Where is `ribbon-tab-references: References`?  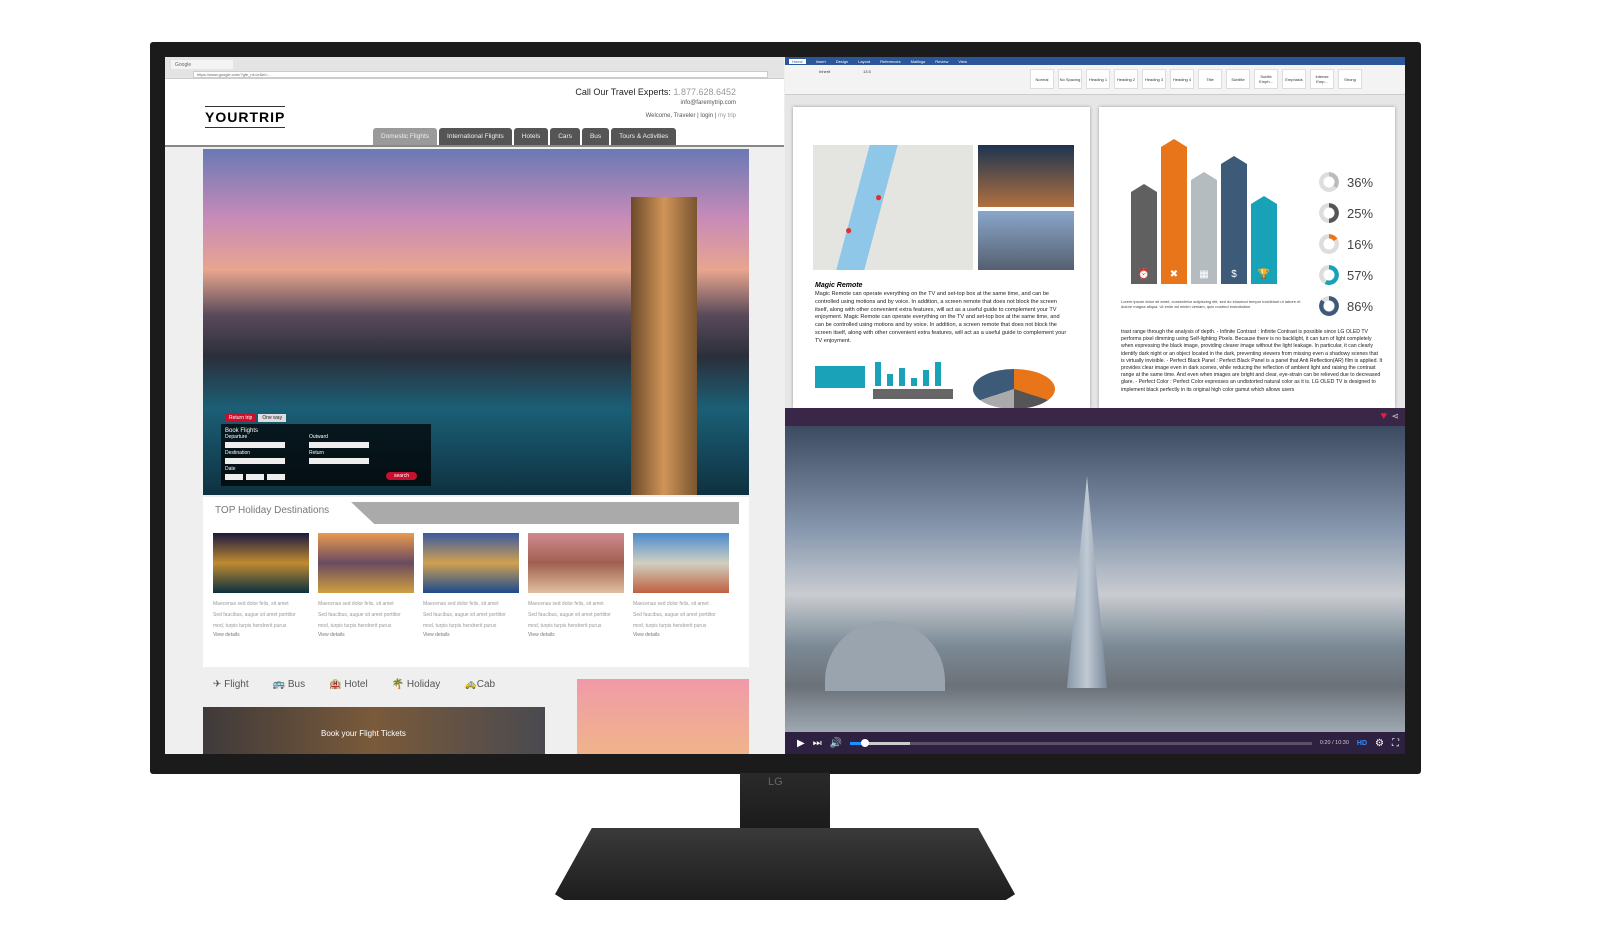 ribbon-tab-references: References is located at coordinates (890, 61).